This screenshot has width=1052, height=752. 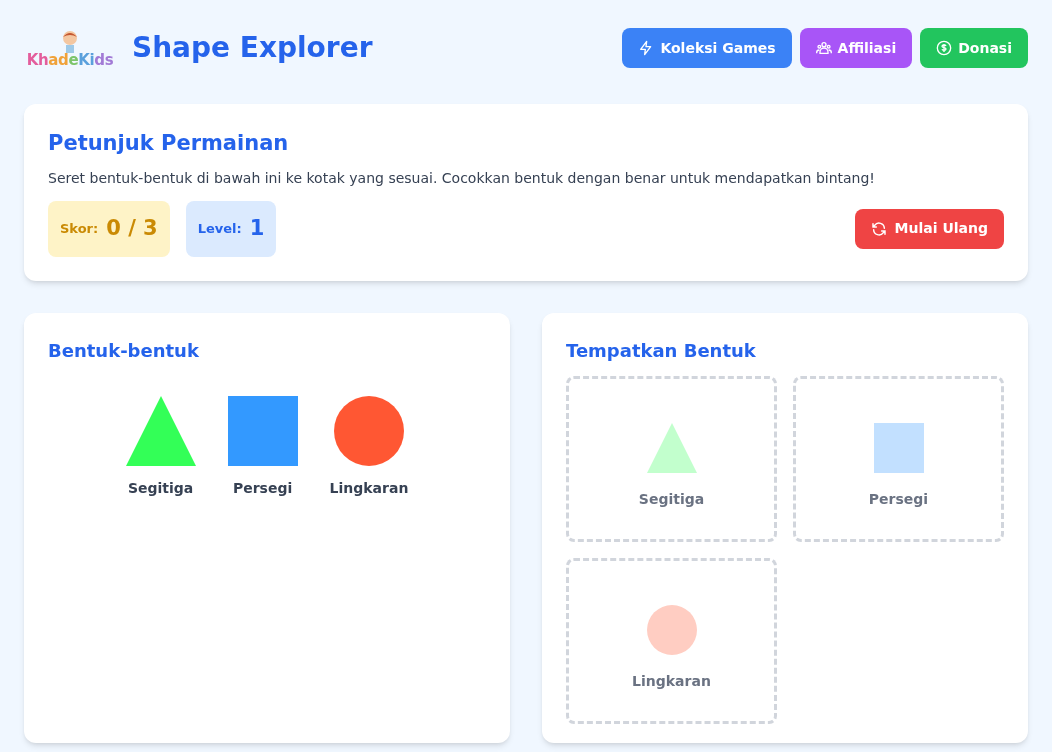 I want to click on drop-zone: Persegi, so click(x=898, y=458).